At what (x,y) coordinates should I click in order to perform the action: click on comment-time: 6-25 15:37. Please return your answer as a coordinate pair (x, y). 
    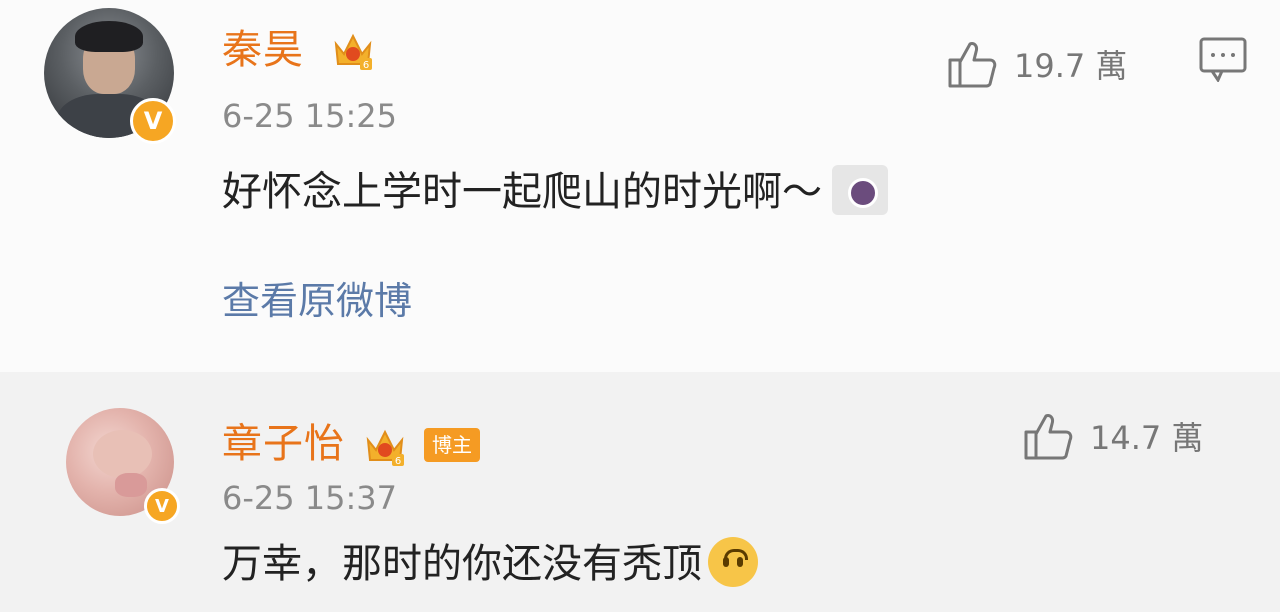
    Looking at the image, I should click on (310, 498).